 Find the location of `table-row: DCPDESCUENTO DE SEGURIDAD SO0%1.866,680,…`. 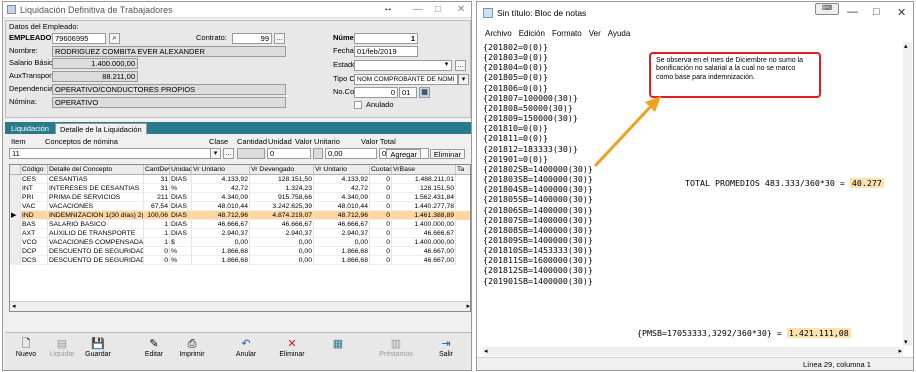

table-row: DCPDESCUENTO DE SEGURIDAD SO0%1.866,680,… is located at coordinates (240, 251).